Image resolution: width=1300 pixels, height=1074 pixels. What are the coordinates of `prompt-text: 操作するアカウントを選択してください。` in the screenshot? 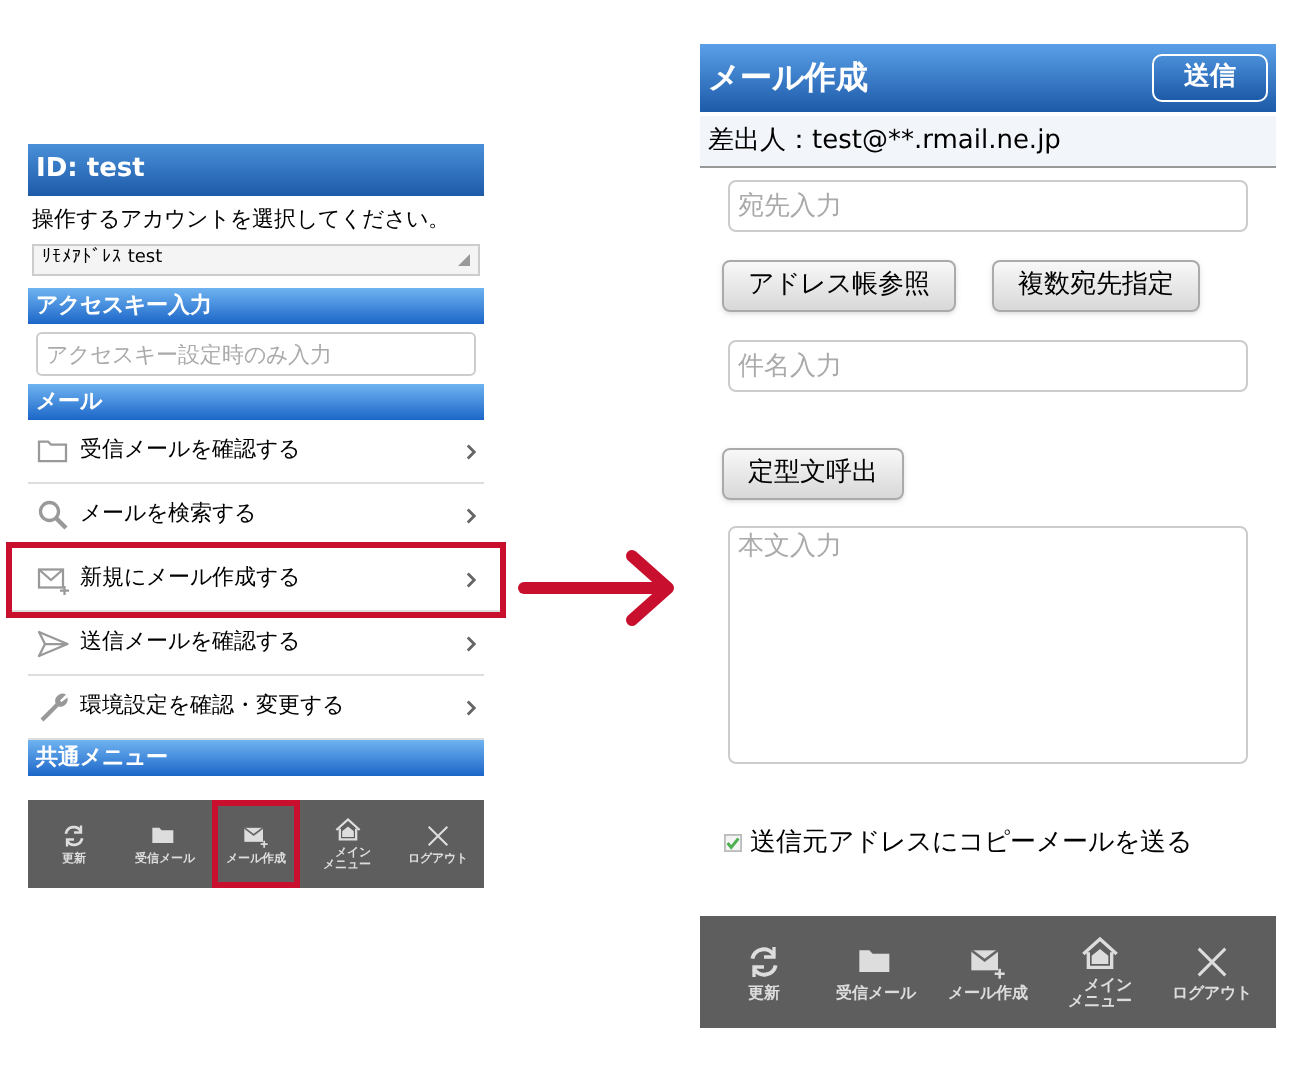 It's located at (241, 220).